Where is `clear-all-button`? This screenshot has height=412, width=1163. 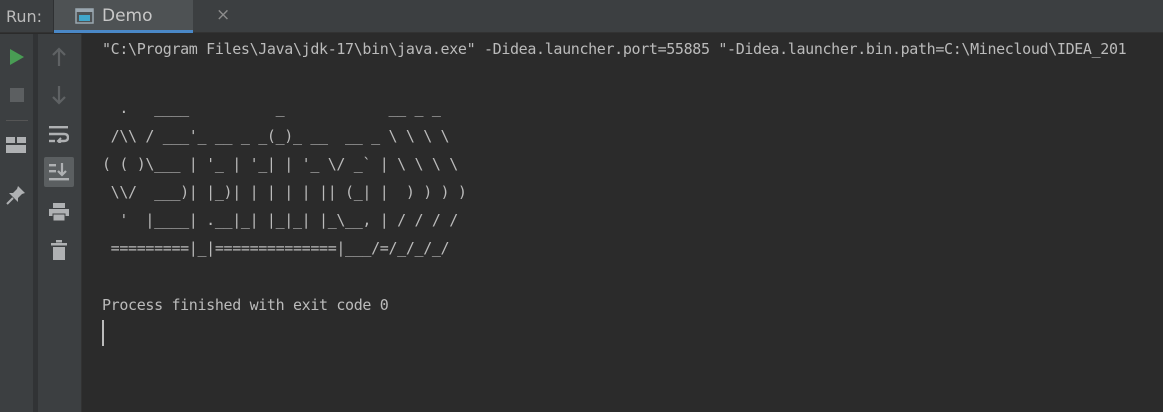 clear-all-button is located at coordinates (59, 250).